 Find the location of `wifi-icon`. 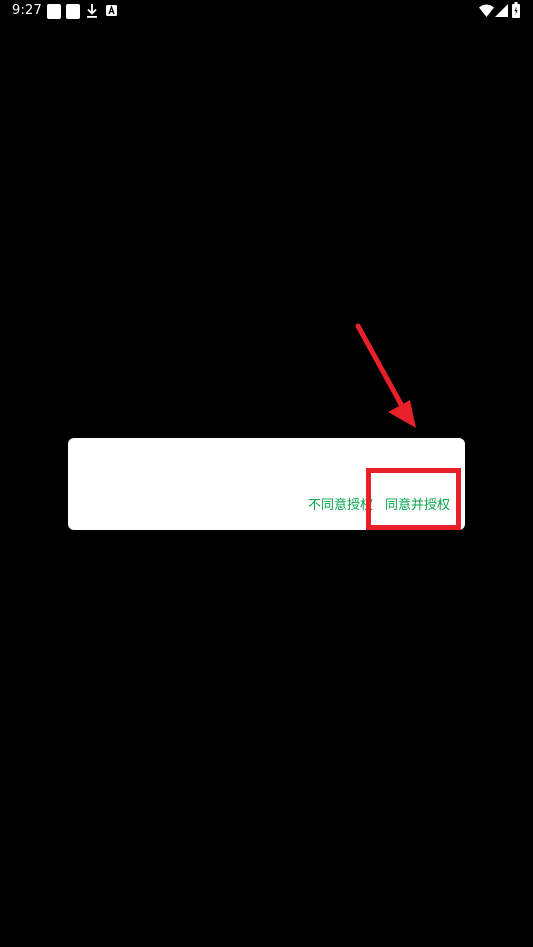

wifi-icon is located at coordinates (486, 10).